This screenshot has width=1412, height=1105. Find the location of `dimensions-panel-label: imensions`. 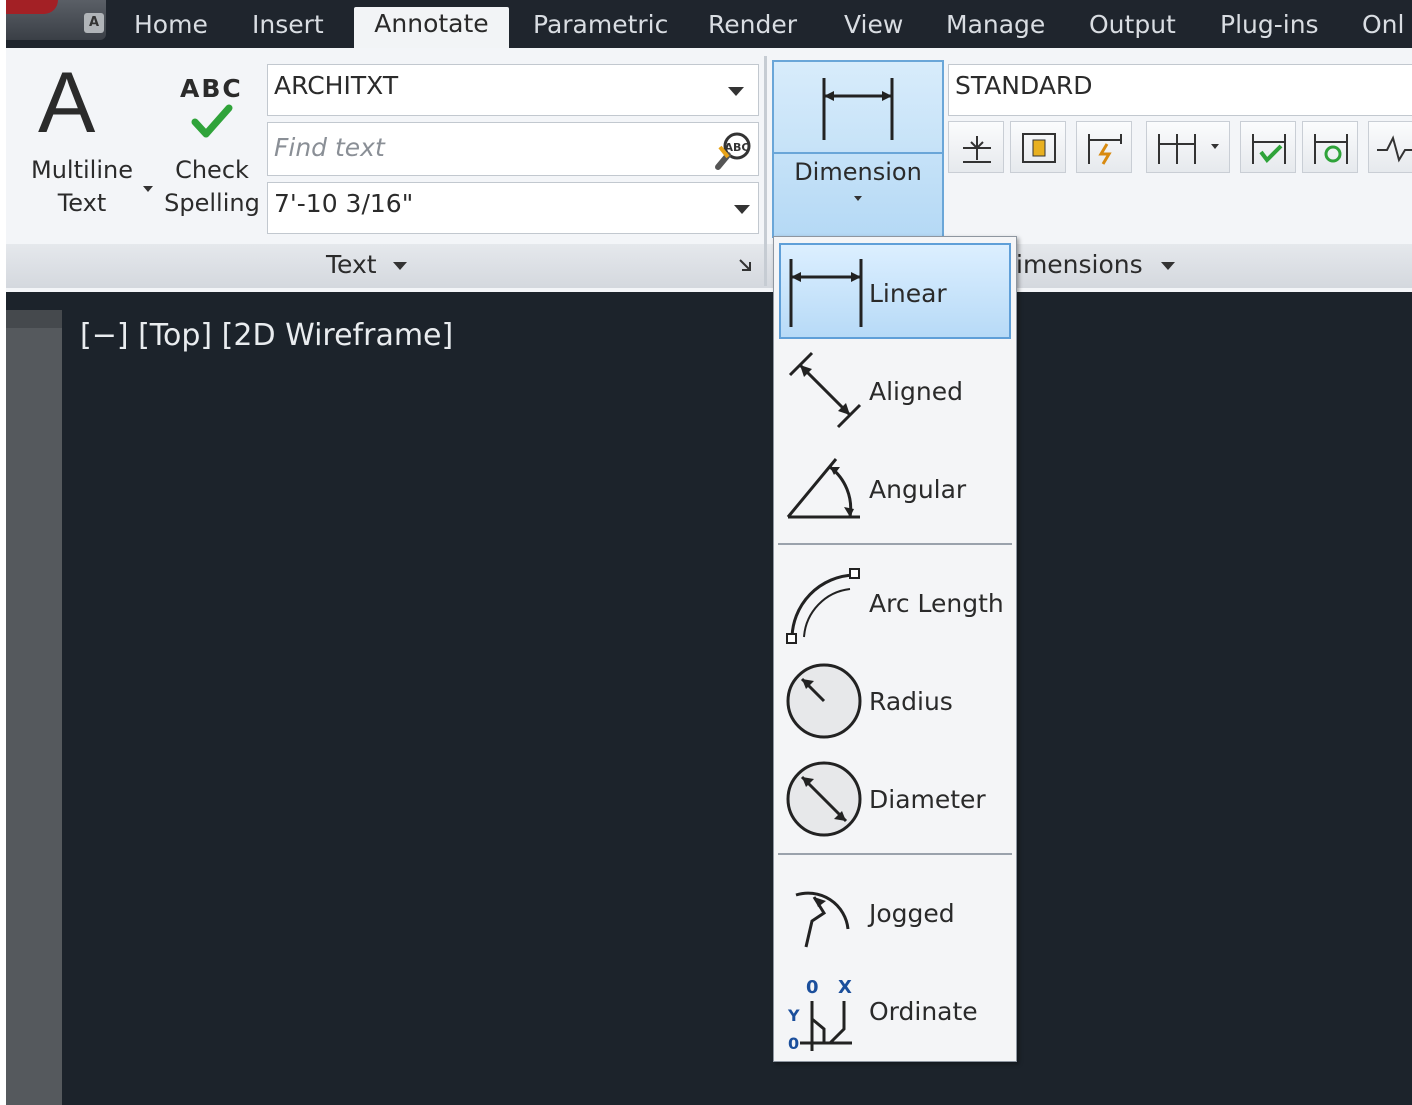

dimensions-panel-label: imensions is located at coordinates (1079, 264).